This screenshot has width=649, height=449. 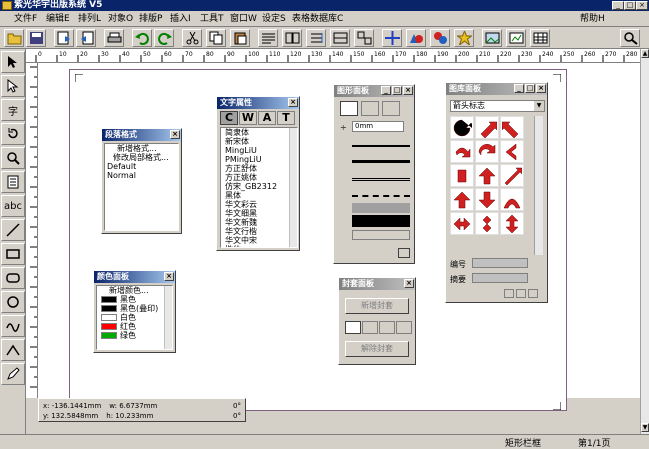 I want to click on star-icon, so click(x=464, y=38).